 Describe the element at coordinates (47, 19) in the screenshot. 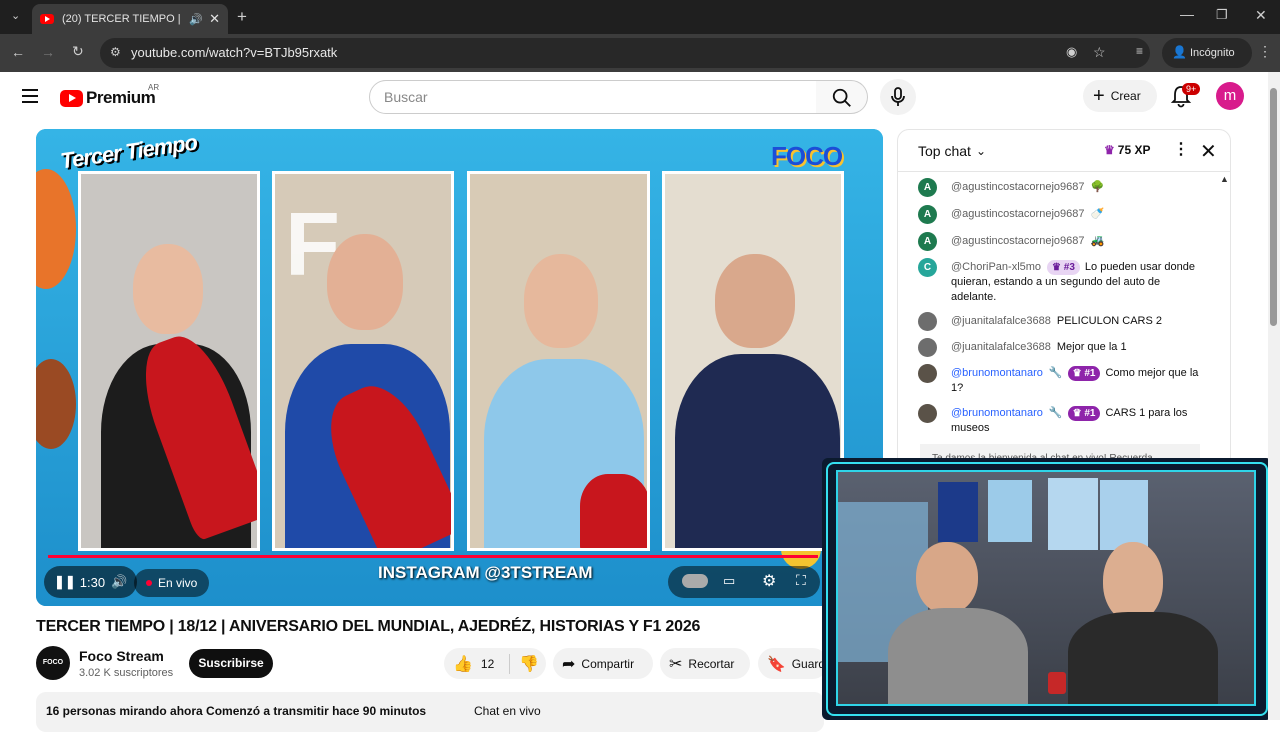

I see `youtube-favicon` at that location.